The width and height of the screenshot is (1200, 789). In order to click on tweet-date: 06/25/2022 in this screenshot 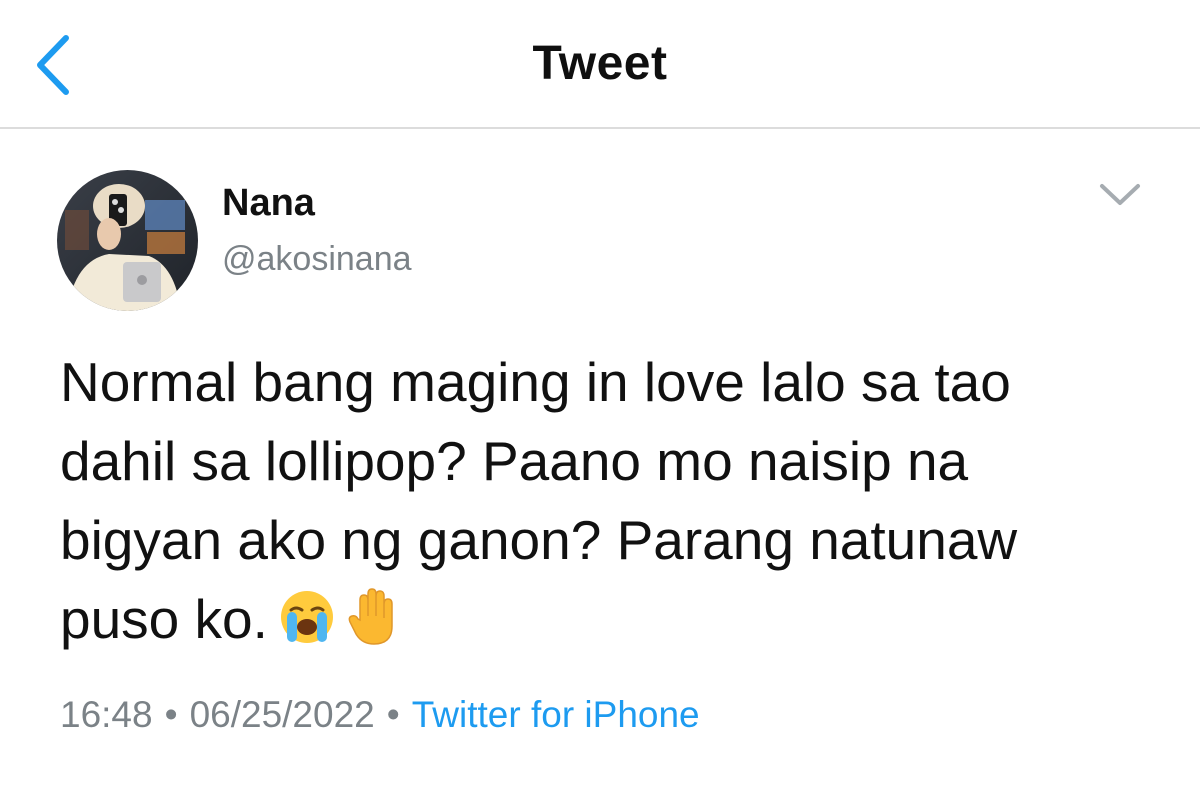, I will do `click(282, 714)`.